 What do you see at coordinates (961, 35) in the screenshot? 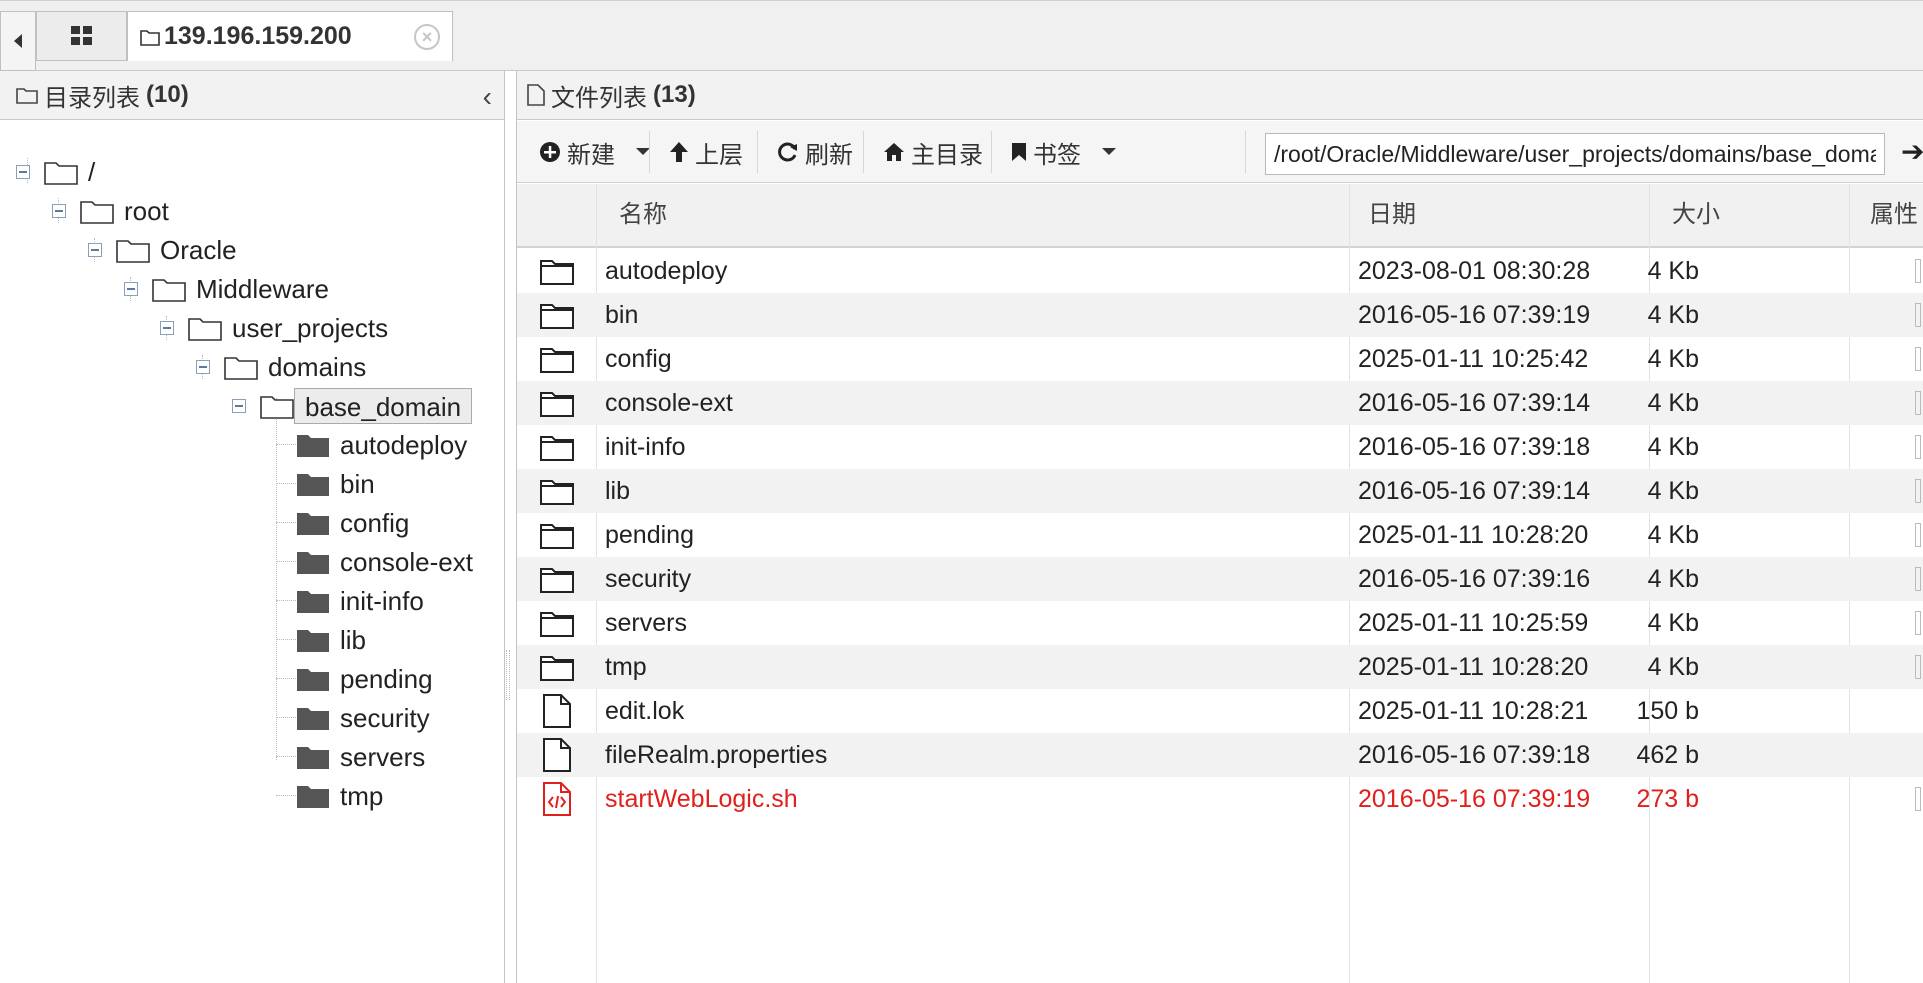
I see `tab-bar: 139.196.159.200 ×` at bounding box center [961, 35].